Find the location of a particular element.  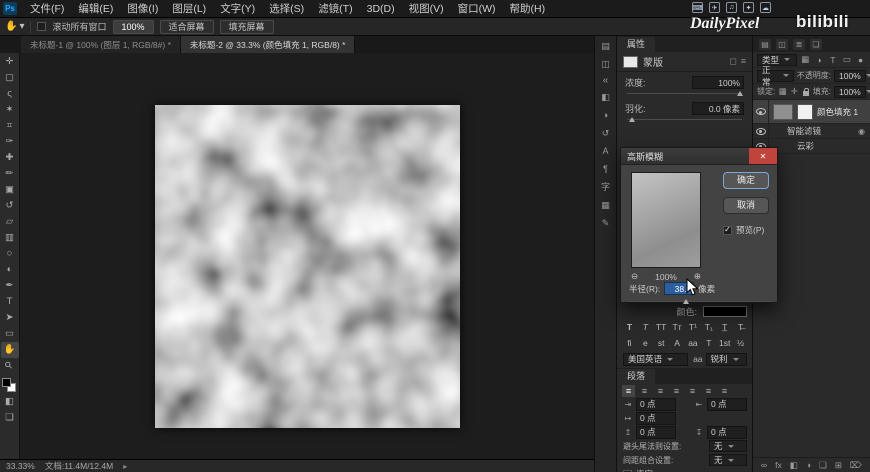

opacity-select: 100% is located at coordinates (850, 75).